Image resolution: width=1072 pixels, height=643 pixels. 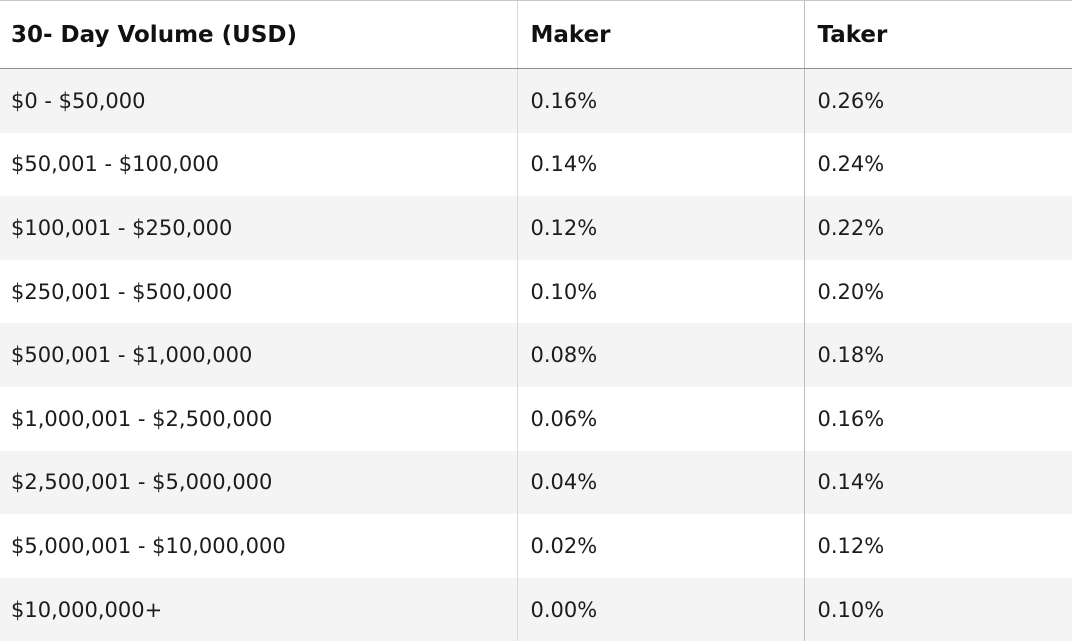 What do you see at coordinates (937, 546) in the screenshot?
I see `cell-taker: 0.12%` at bounding box center [937, 546].